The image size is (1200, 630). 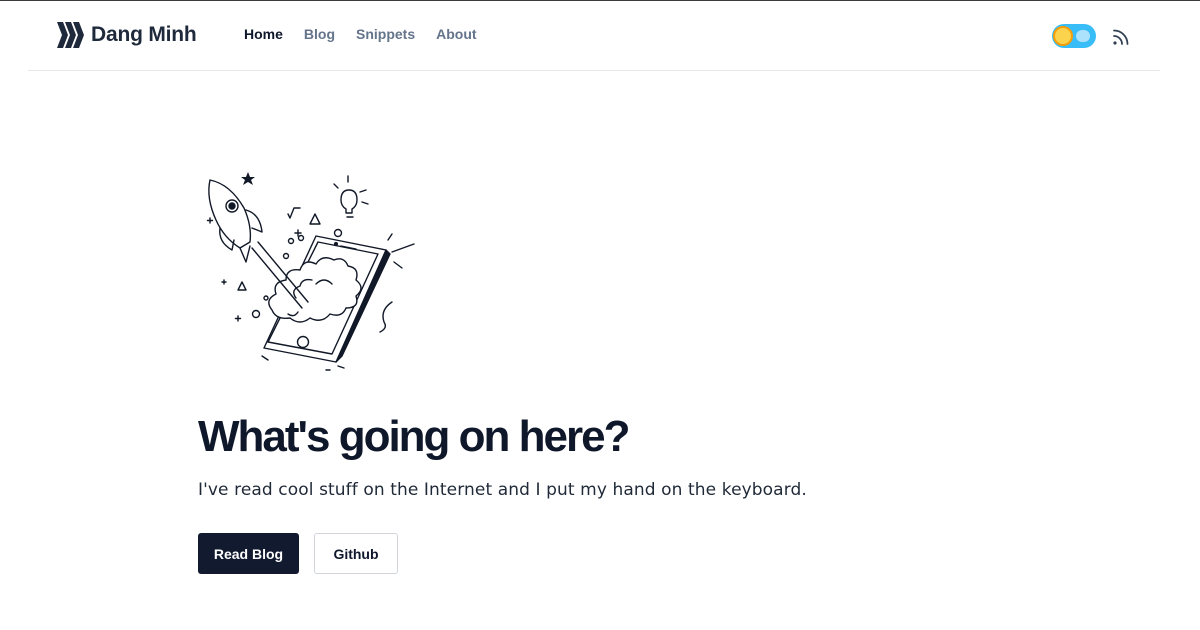 What do you see at coordinates (456, 34) in the screenshot?
I see `nav-about: About` at bounding box center [456, 34].